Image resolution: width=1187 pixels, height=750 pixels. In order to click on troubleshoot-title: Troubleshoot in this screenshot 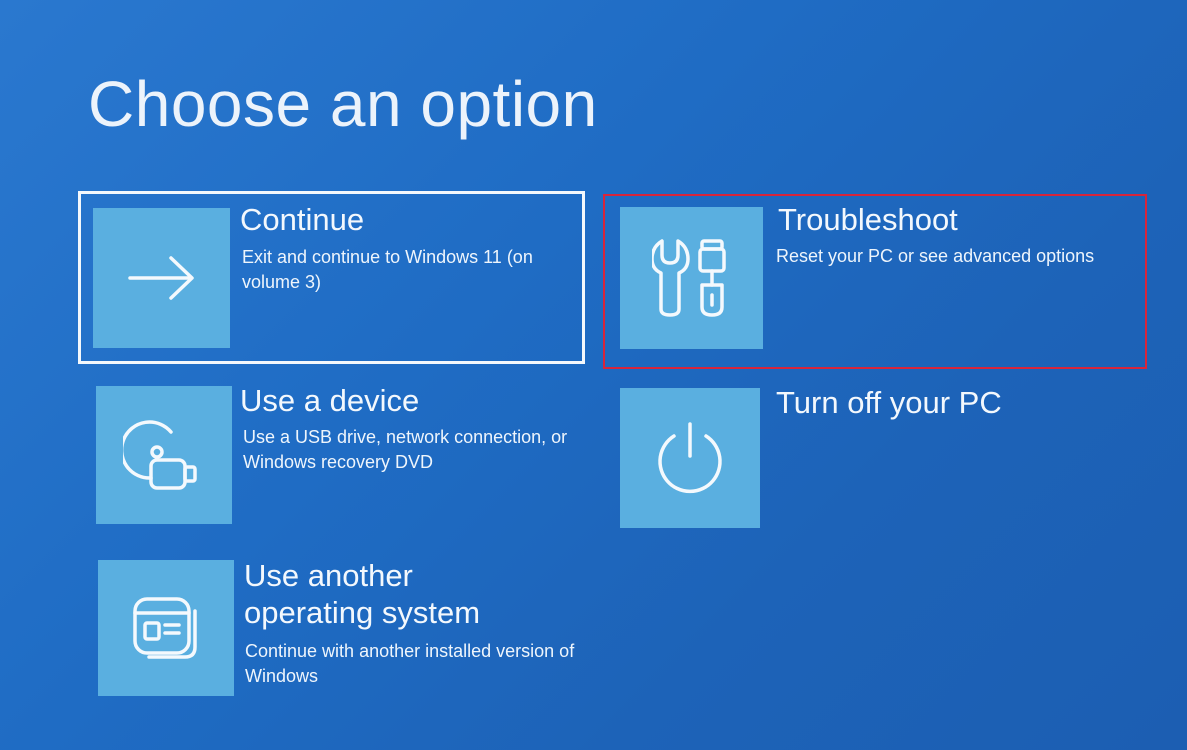, I will do `click(868, 219)`.